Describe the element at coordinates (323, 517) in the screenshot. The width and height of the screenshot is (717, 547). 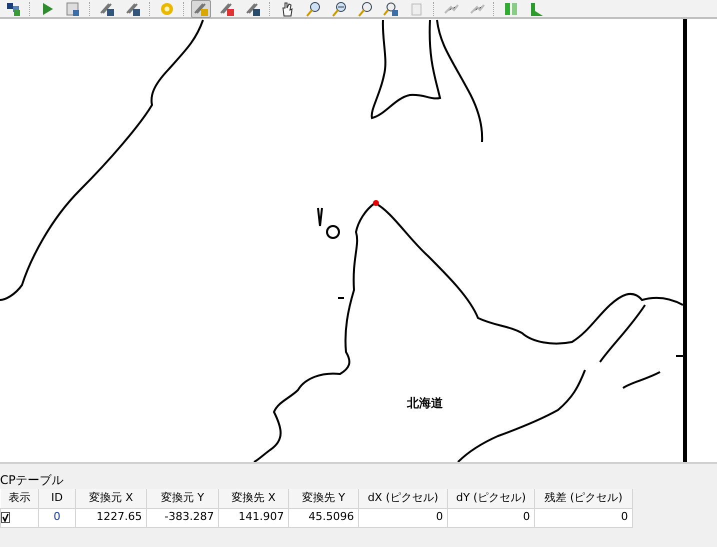
I see `table-cell: 45.5096` at that location.